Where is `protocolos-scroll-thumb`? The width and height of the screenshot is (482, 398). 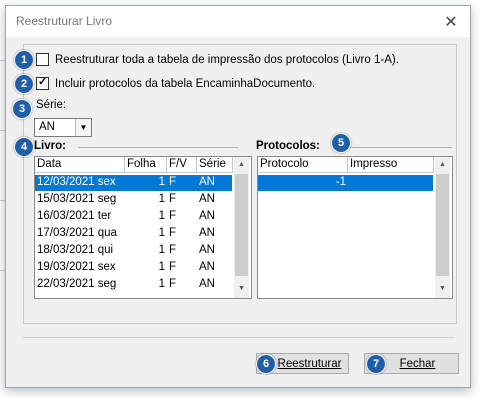
protocolos-scroll-thumb is located at coordinates (442, 225).